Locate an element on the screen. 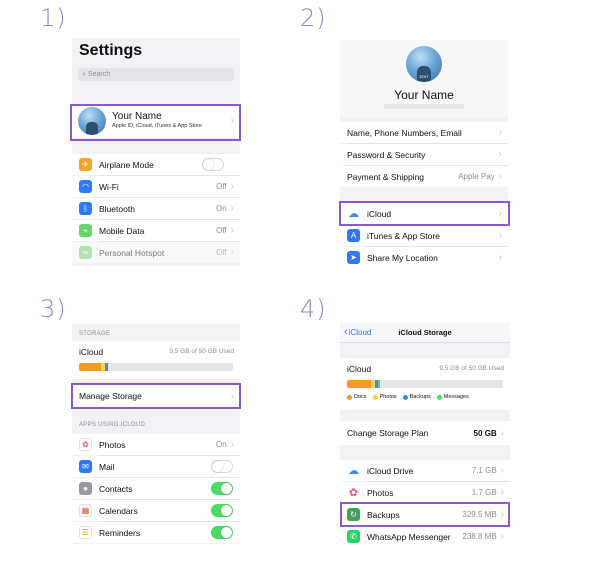 The height and width of the screenshot is (573, 590). row-label: Personal Hotspot is located at coordinates (132, 252).